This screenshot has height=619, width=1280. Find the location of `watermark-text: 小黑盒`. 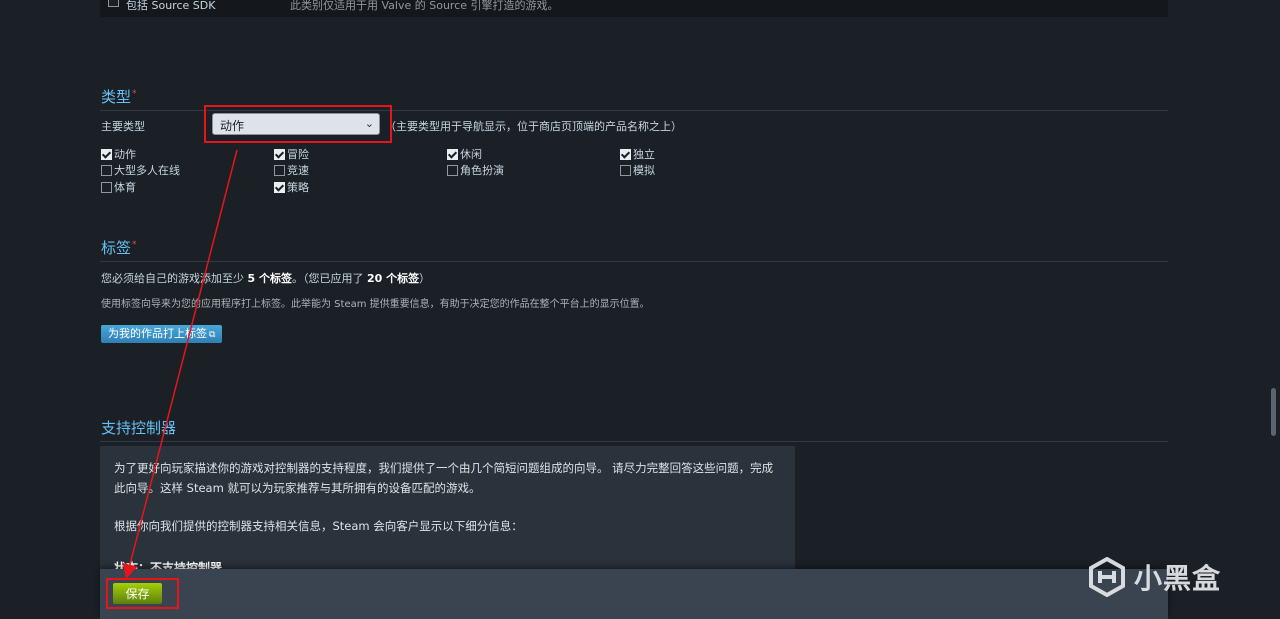

watermark-text: 小黑盒 is located at coordinates (1178, 578).